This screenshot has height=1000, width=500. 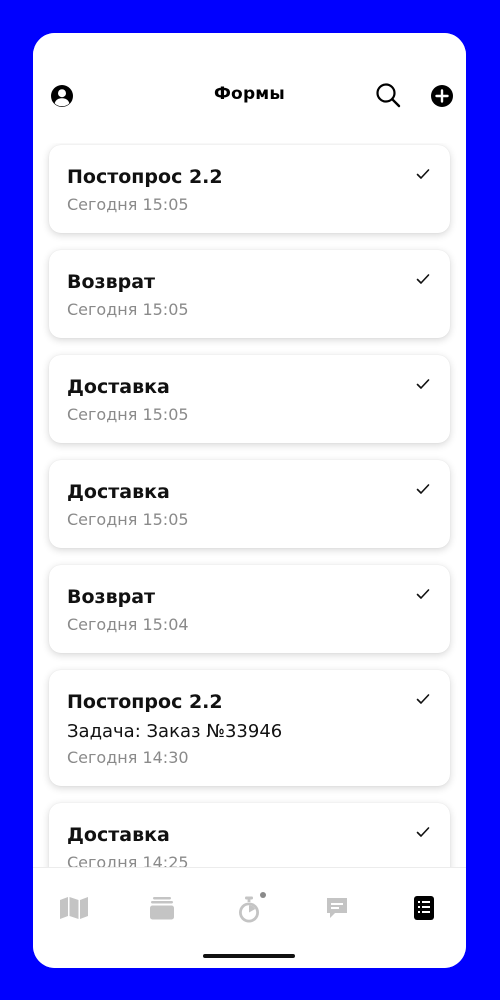 I want to click on home-indicator, so click(x=249, y=956).